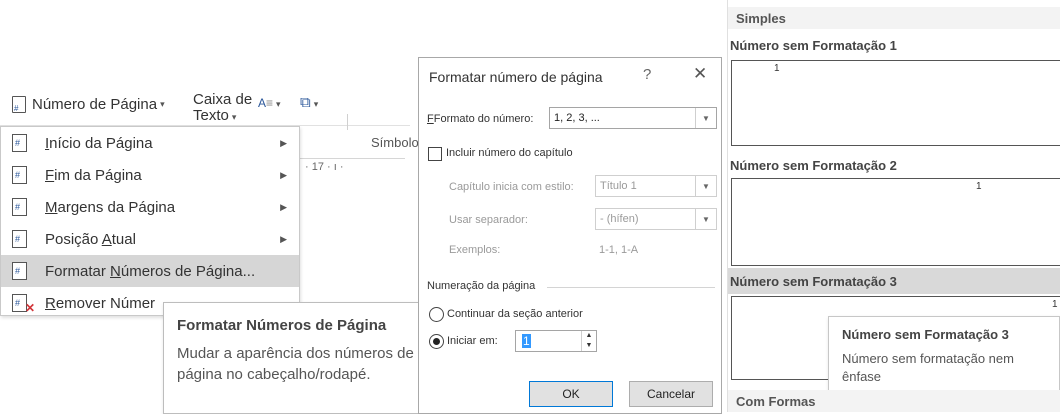 Image resolution: width=1060 pixels, height=414 pixels. What do you see at coordinates (269, 103) in the screenshot?
I see `quick-parts-icon: A≡ ▾` at bounding box center [269, 103].